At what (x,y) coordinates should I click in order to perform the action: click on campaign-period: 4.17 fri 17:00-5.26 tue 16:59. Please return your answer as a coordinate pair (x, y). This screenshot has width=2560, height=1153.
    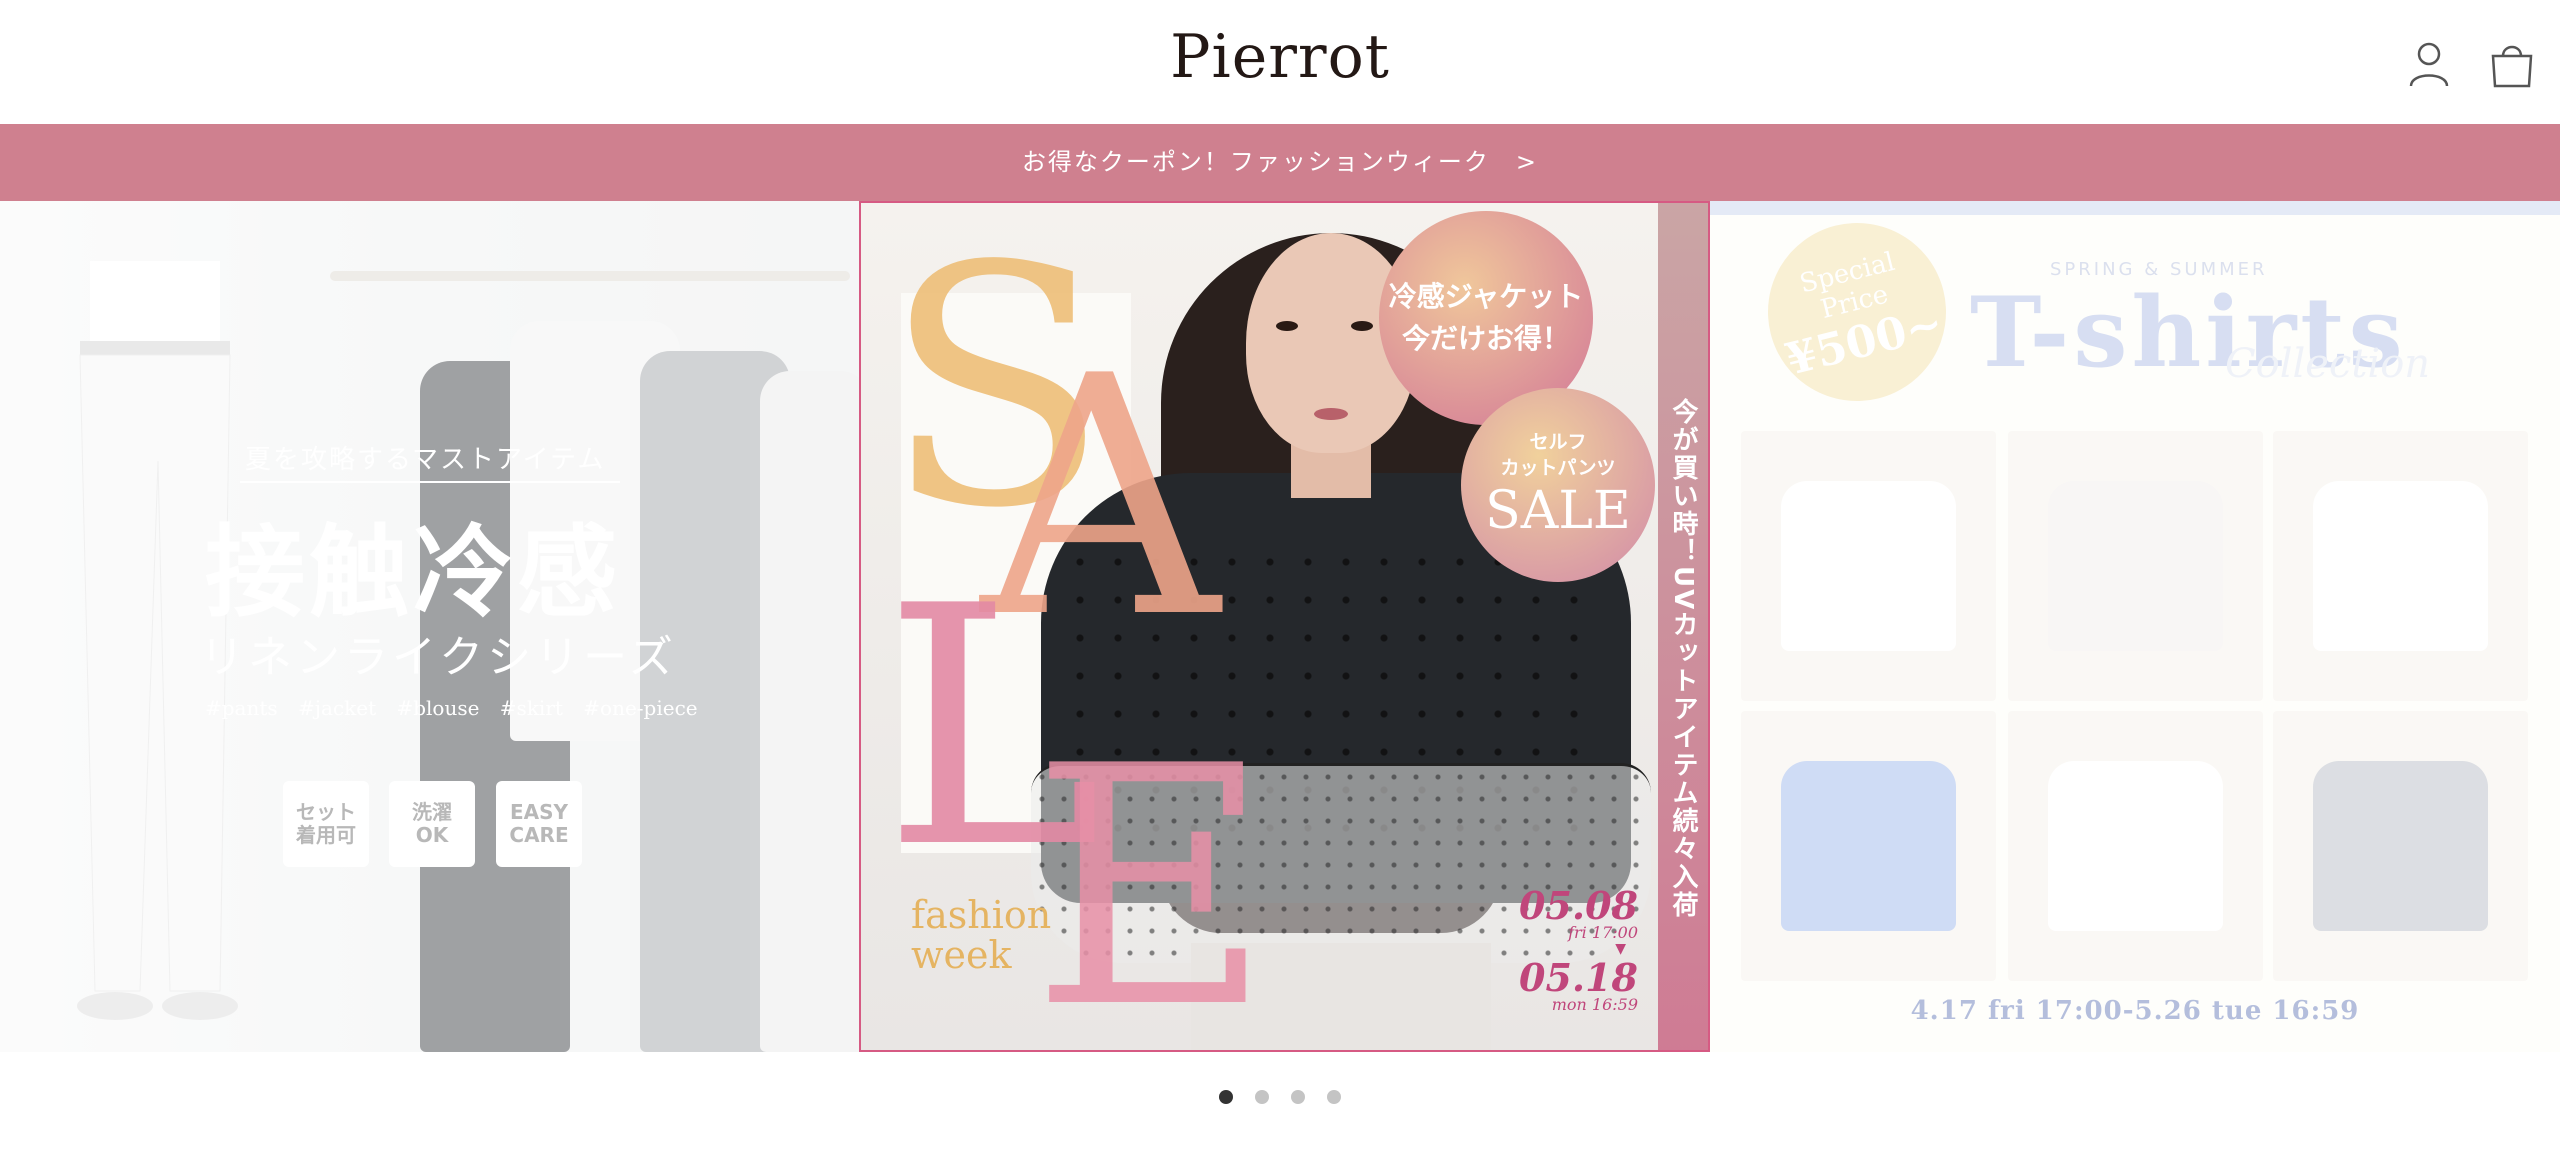
    Looking at the image, I should click on (2135, 1011).